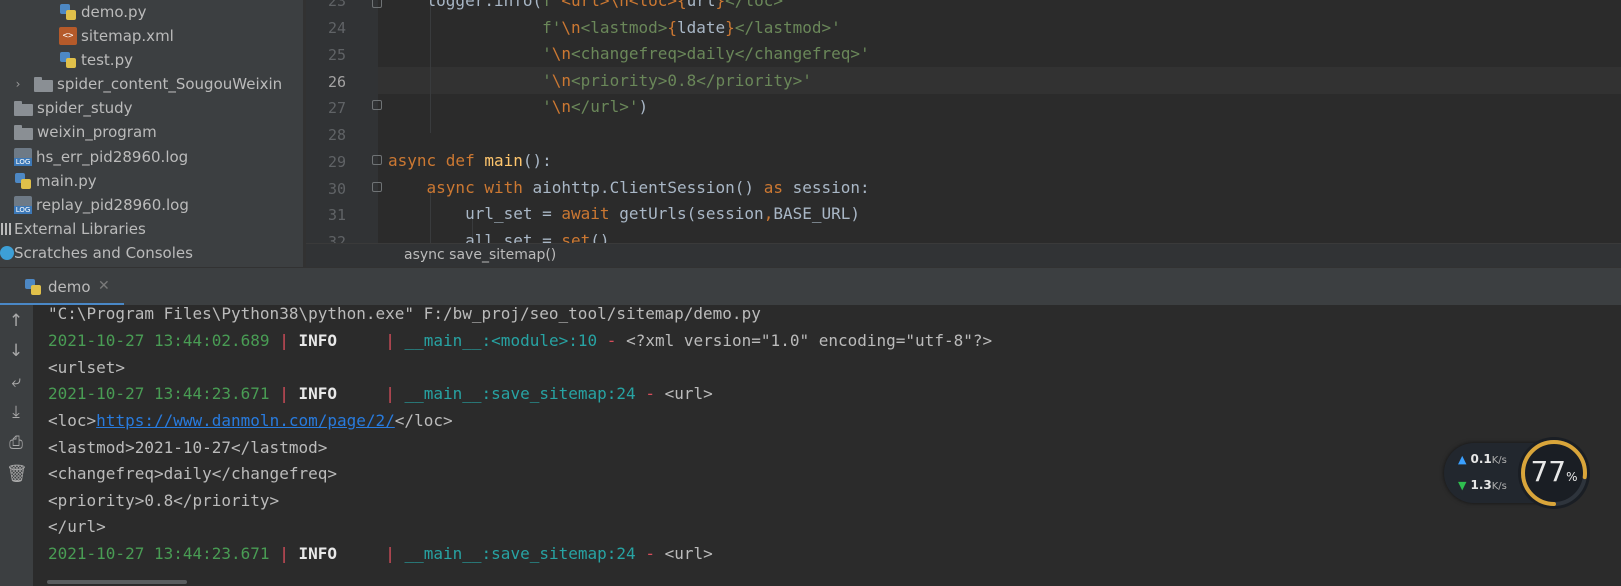 The image size is (1621, 586). What do you see at coordinates (480, 255) in the screenshot?
I see `breadcrumb-function: async save_sitemap()` at bounding box center [480, 255].